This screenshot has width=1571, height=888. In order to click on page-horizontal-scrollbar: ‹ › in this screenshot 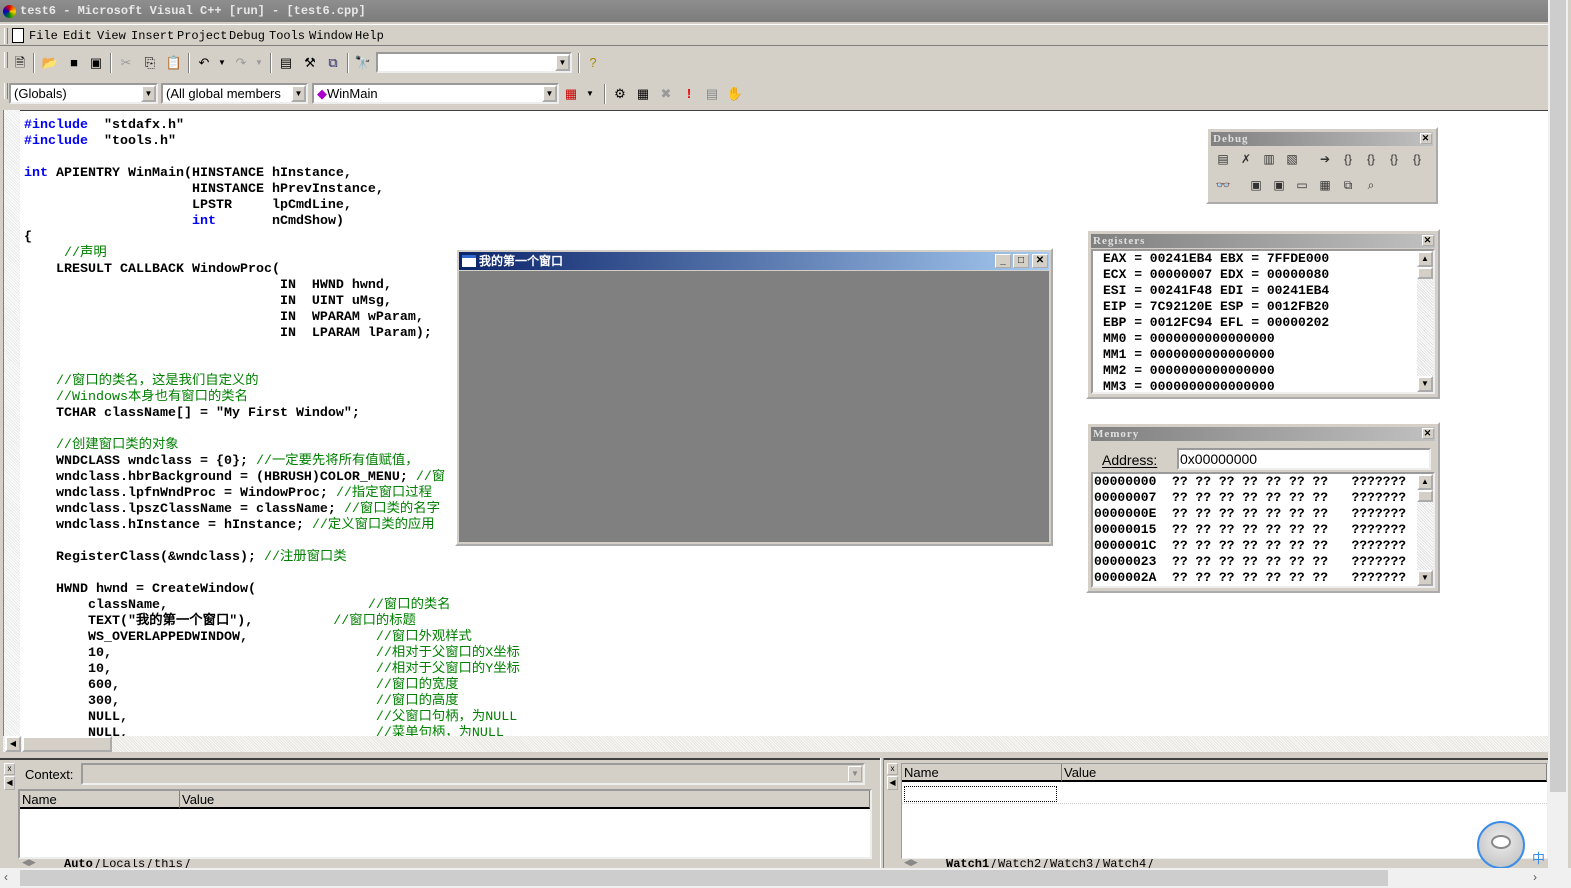, I will do `click(785, 878)`.